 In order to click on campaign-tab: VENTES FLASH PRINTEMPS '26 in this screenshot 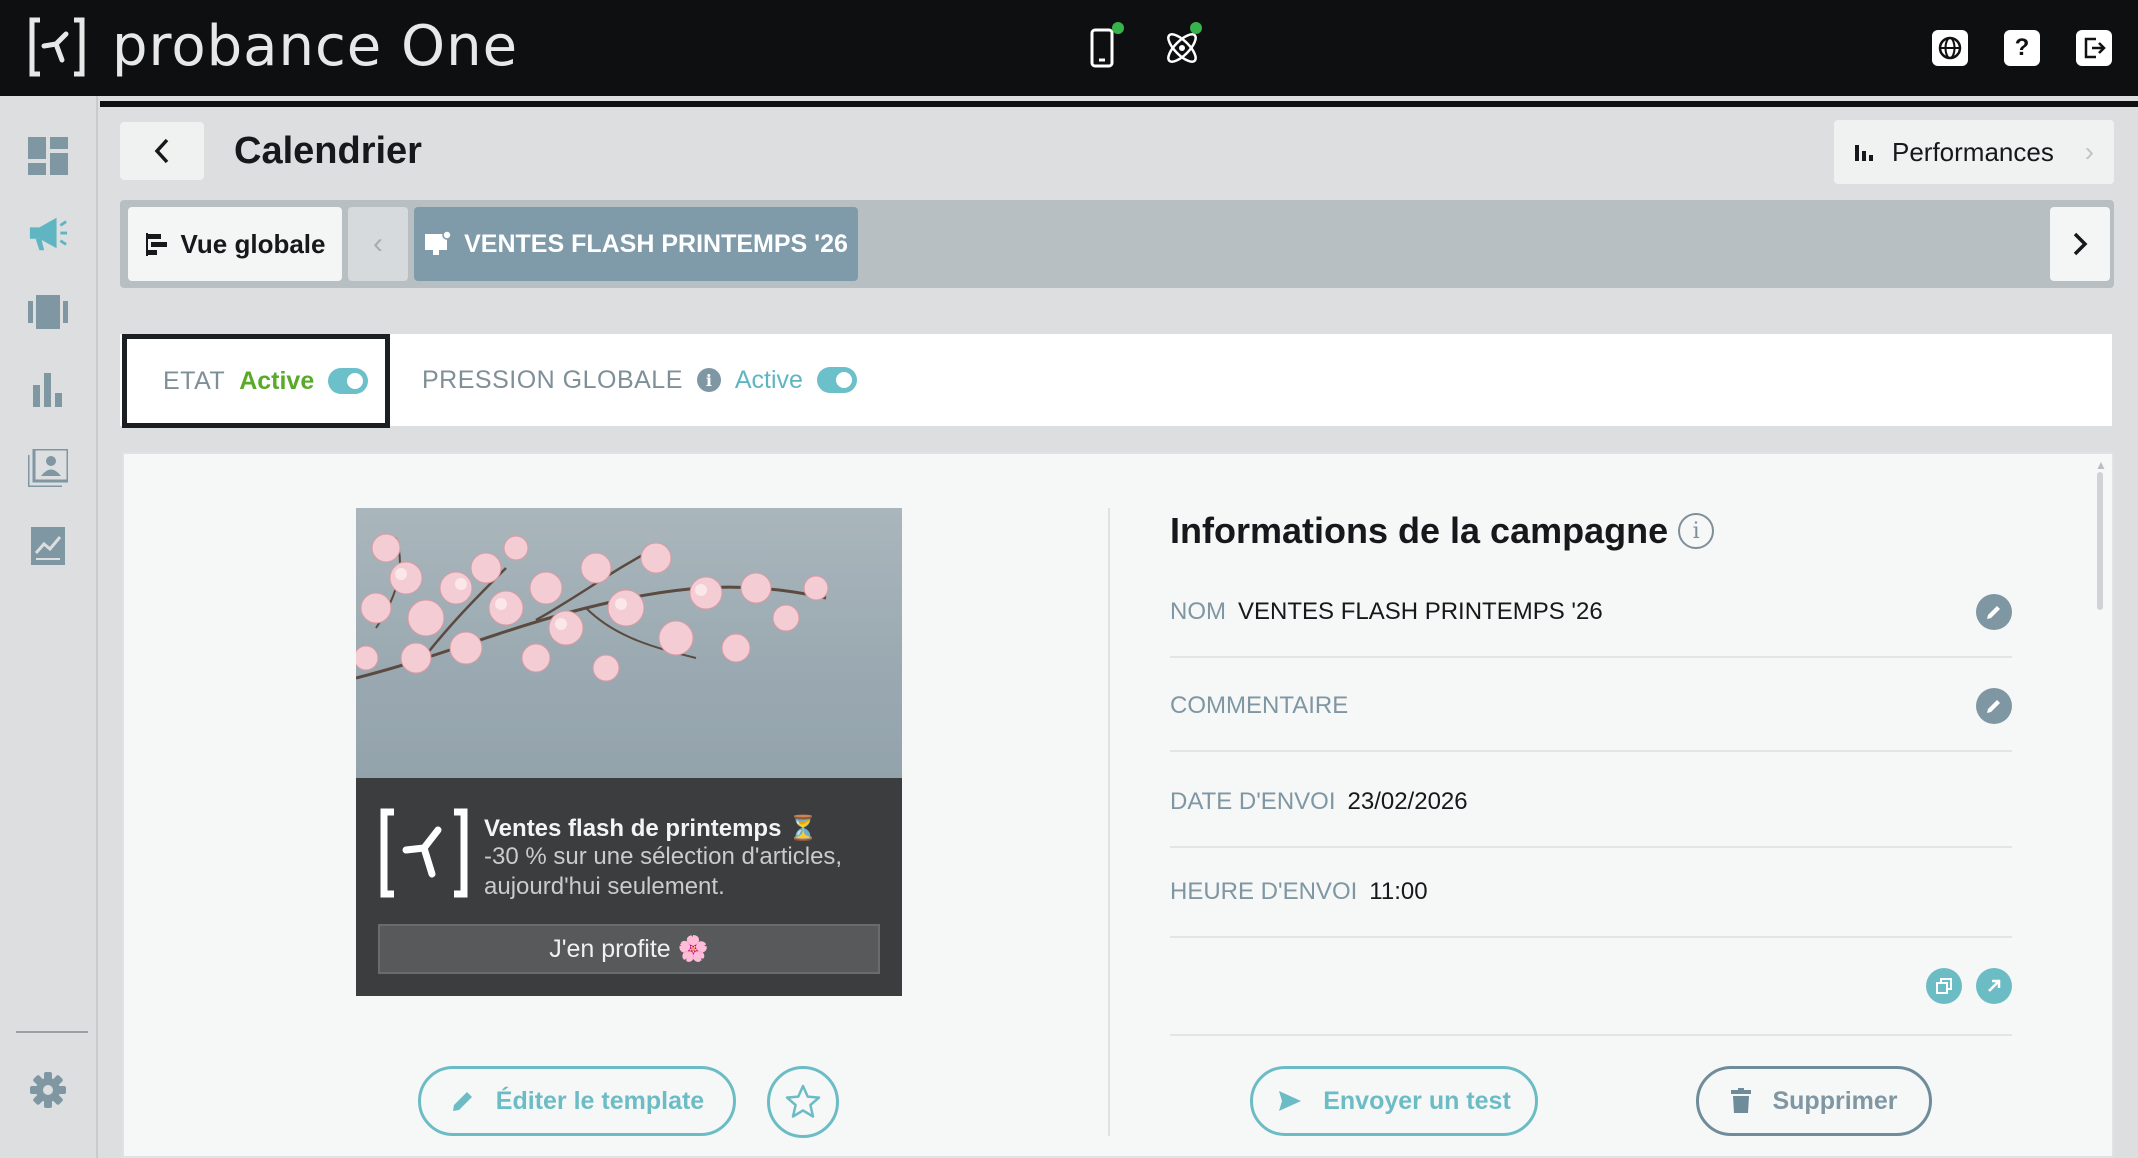, I will do `click(636, 244)`.